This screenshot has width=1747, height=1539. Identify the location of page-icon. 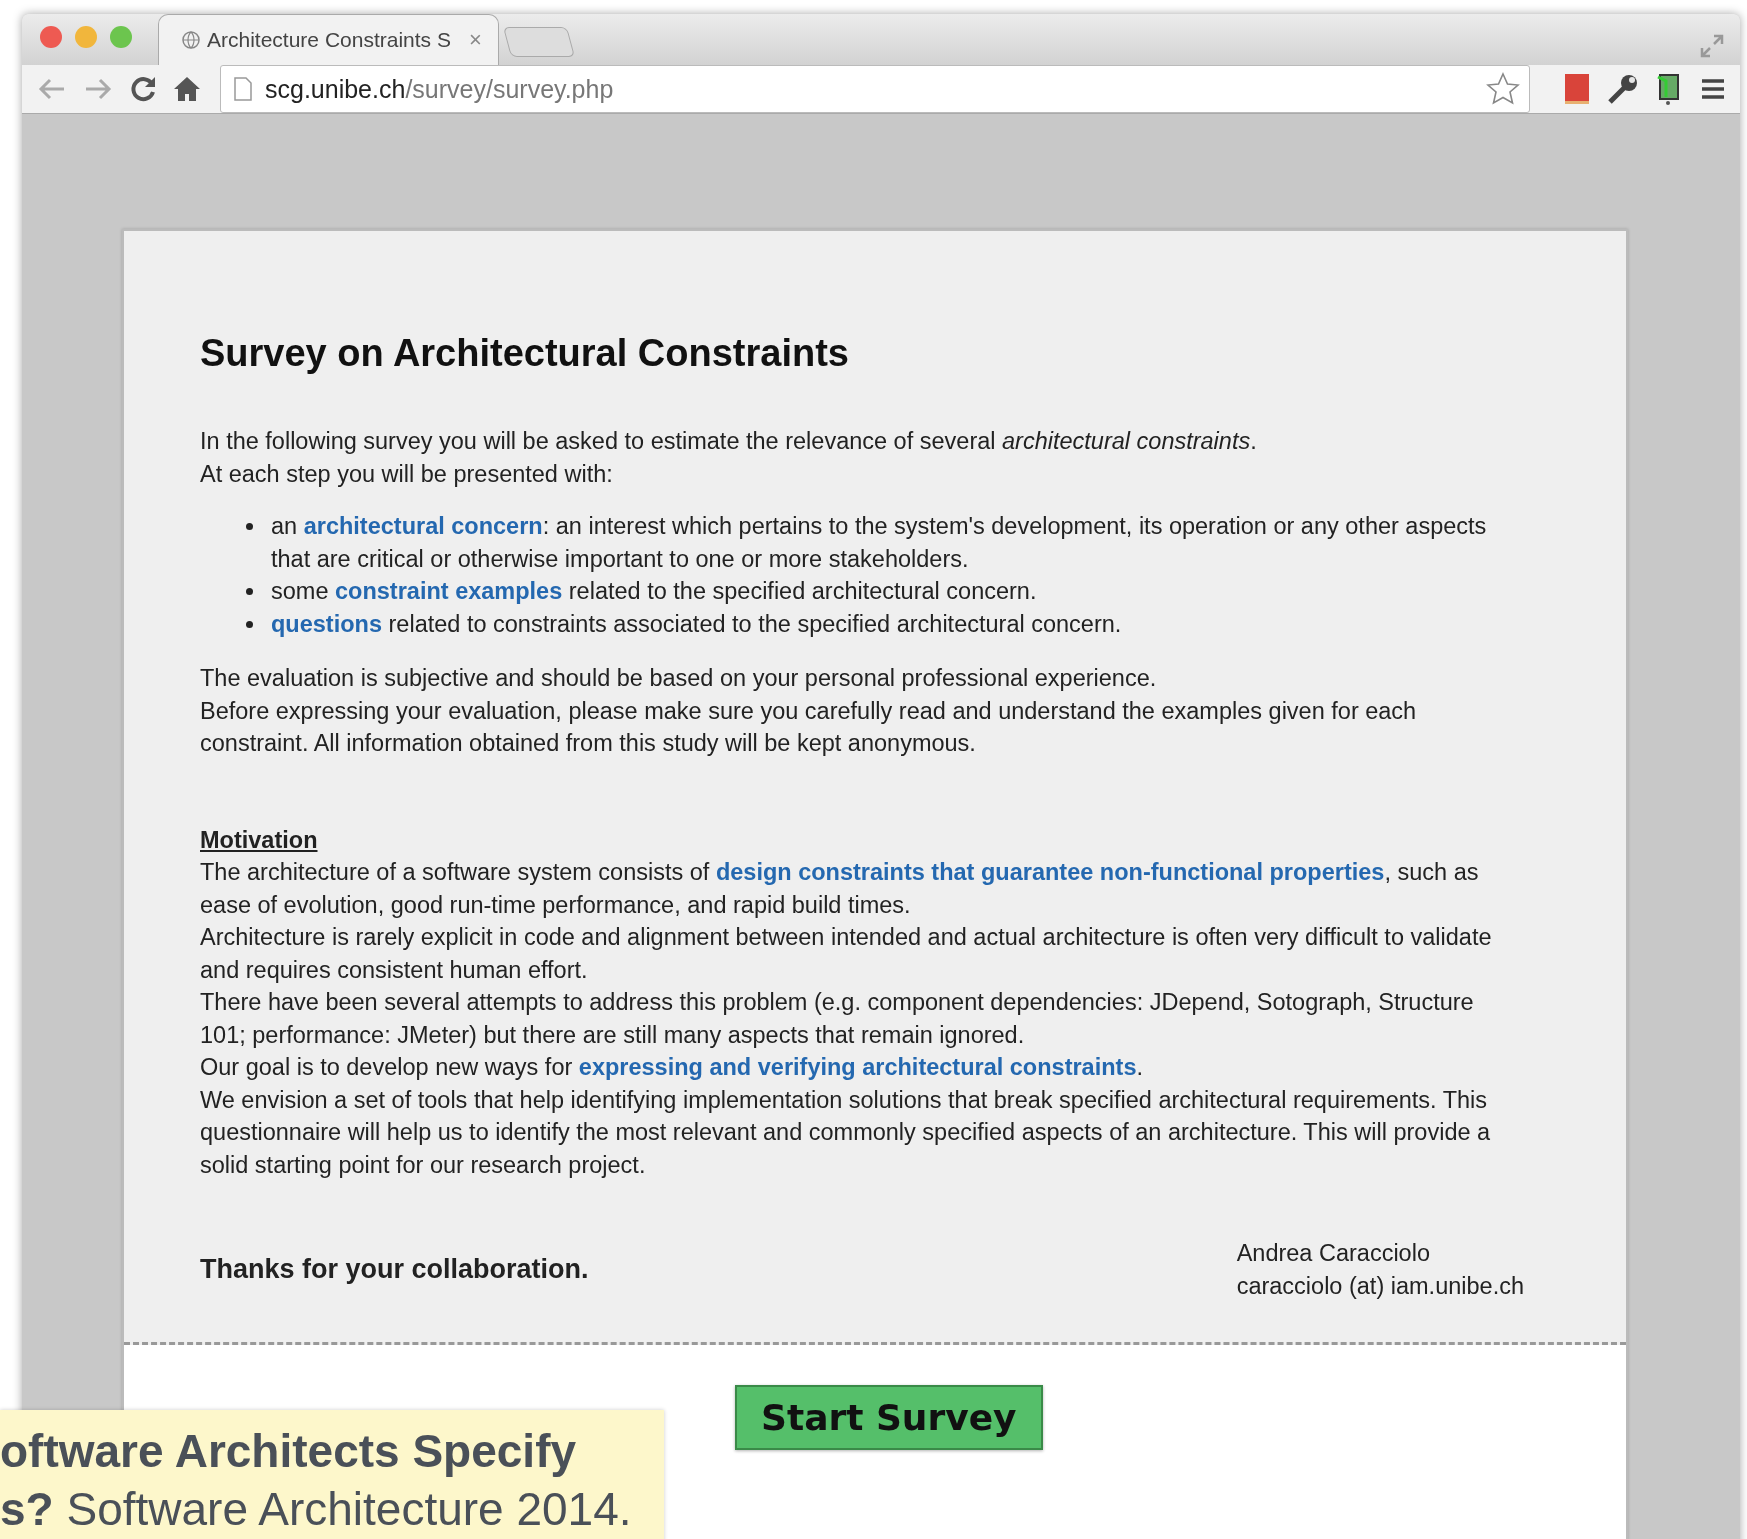
(243, 89).